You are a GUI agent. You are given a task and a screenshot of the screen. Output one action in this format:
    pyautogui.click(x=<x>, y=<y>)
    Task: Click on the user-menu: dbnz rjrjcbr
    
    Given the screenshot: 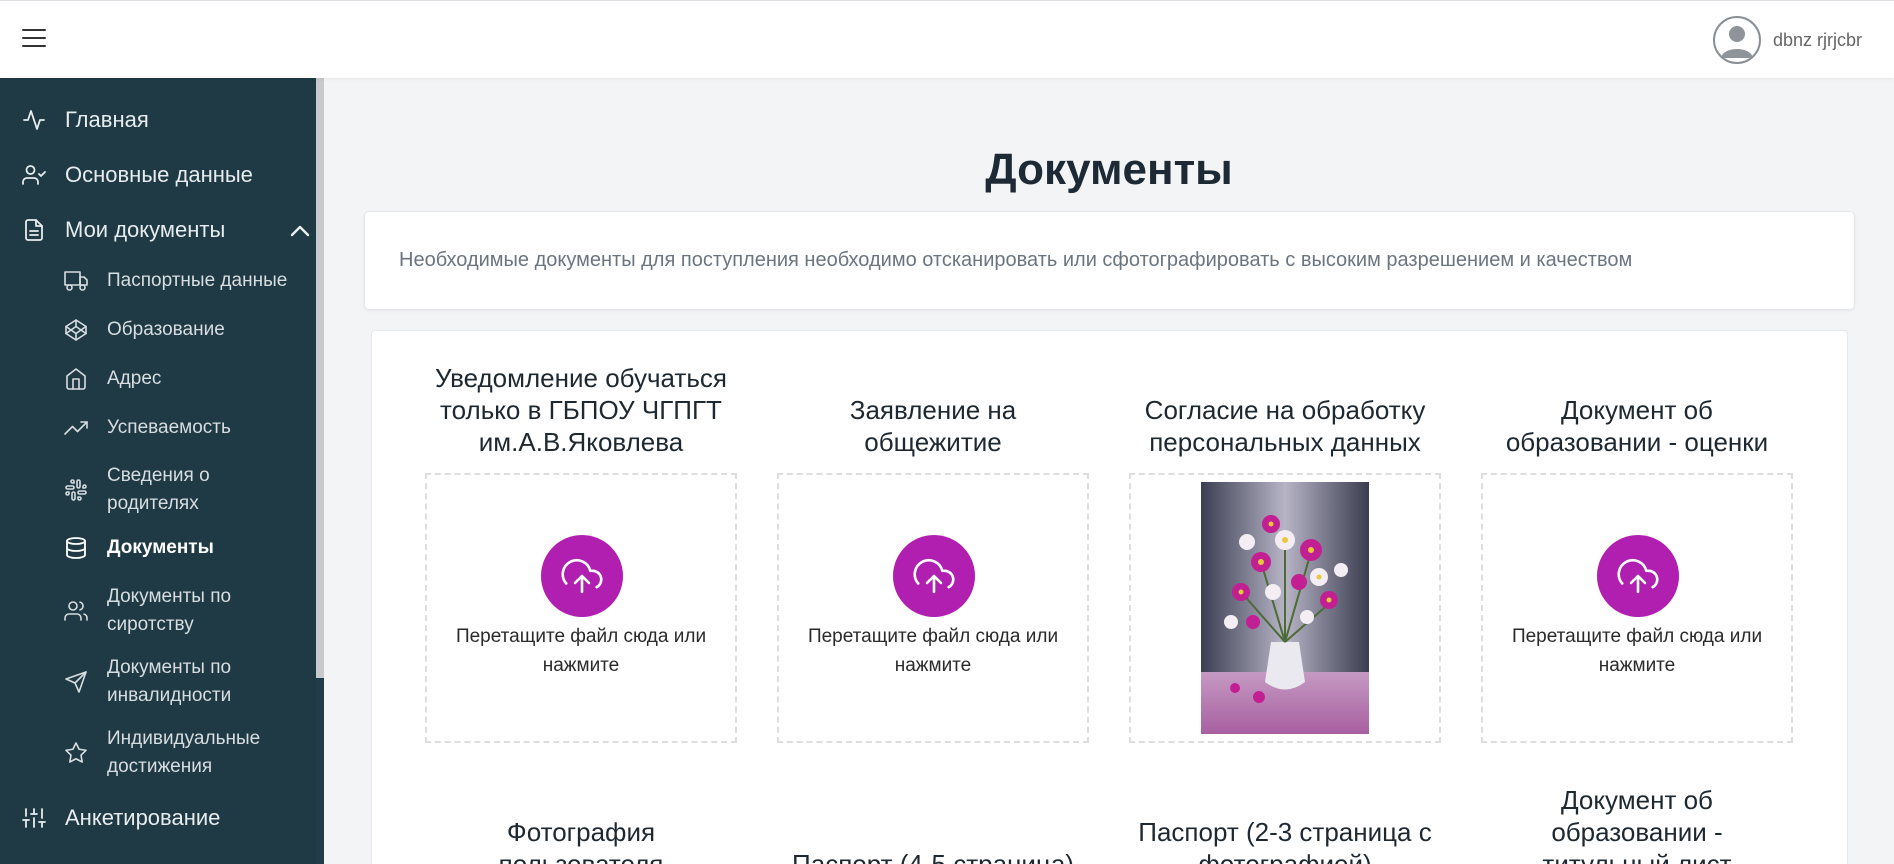 What is the action you would take?
    pyautogui.click(x=1787, y=40)
    